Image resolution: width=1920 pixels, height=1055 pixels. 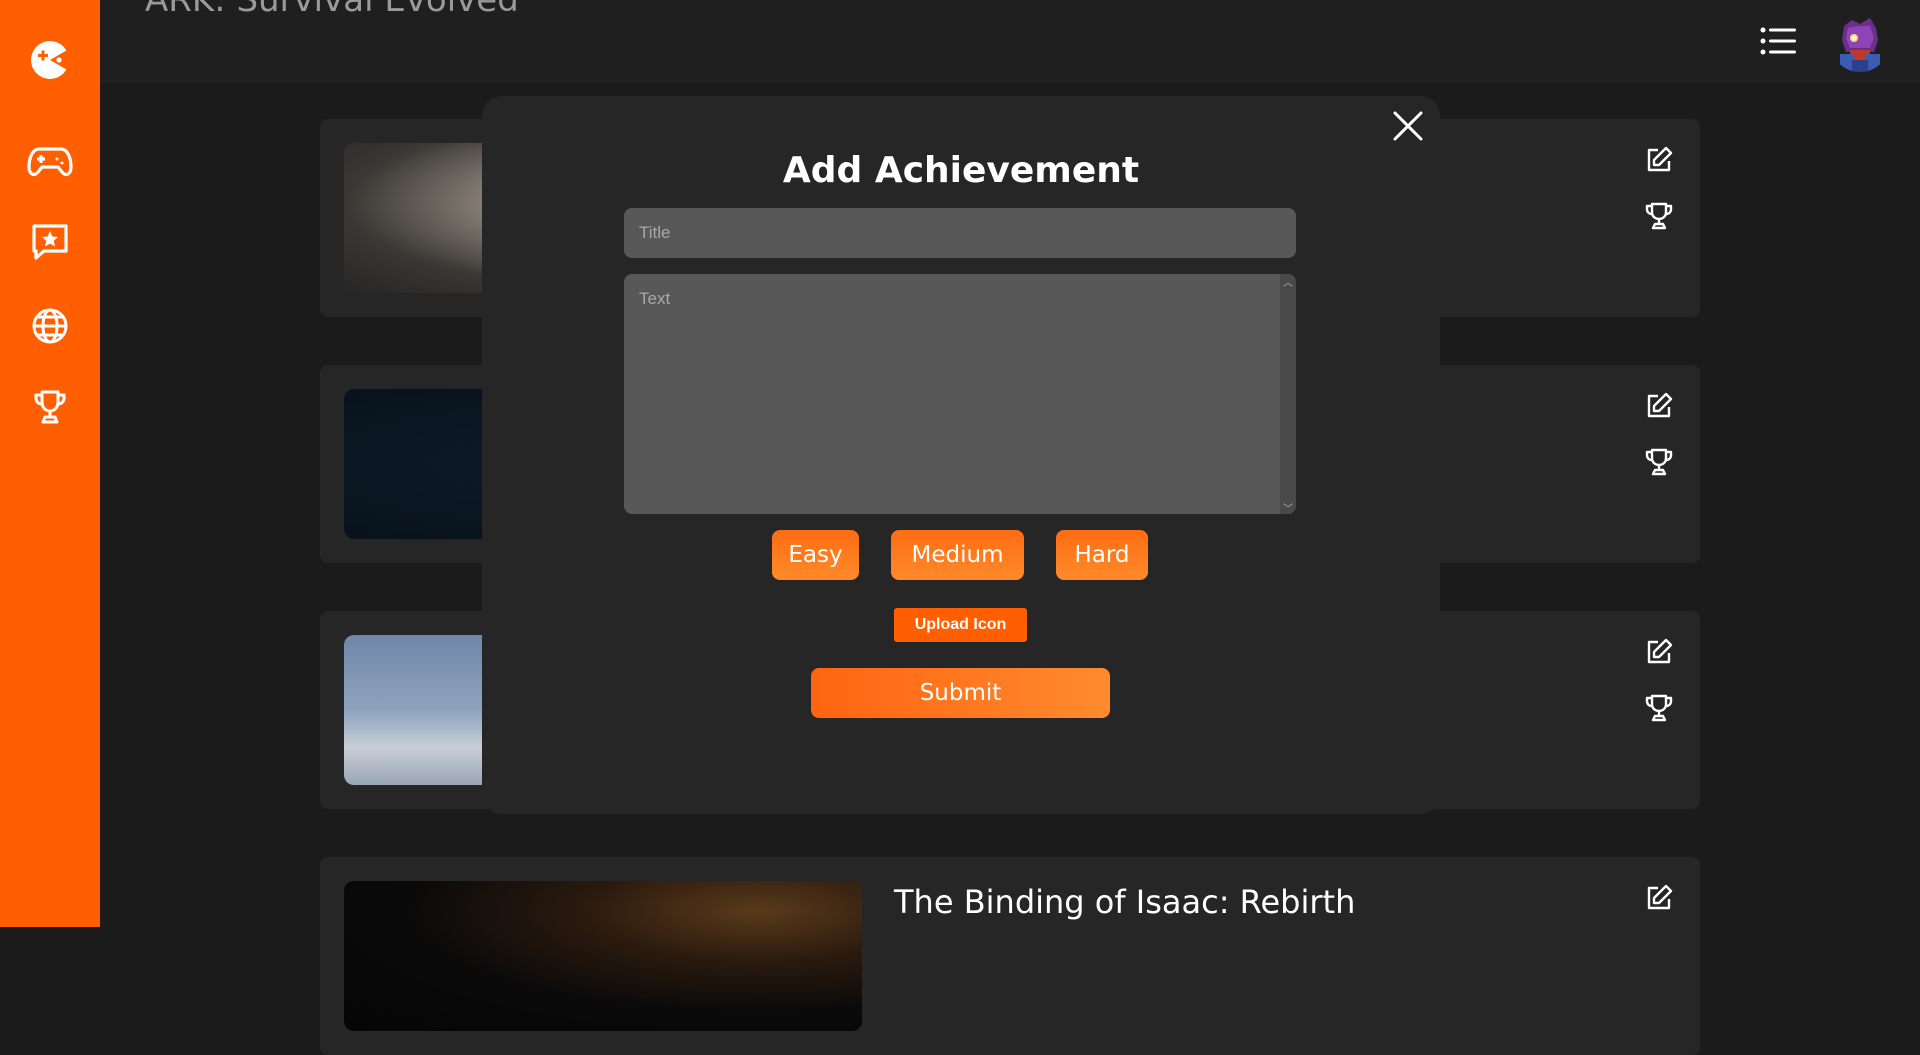 What do you see at coordinates (960, 625) in the screenshot?
I see `upload-icon-button: Upload Icon` at bounding box center [960, 625].